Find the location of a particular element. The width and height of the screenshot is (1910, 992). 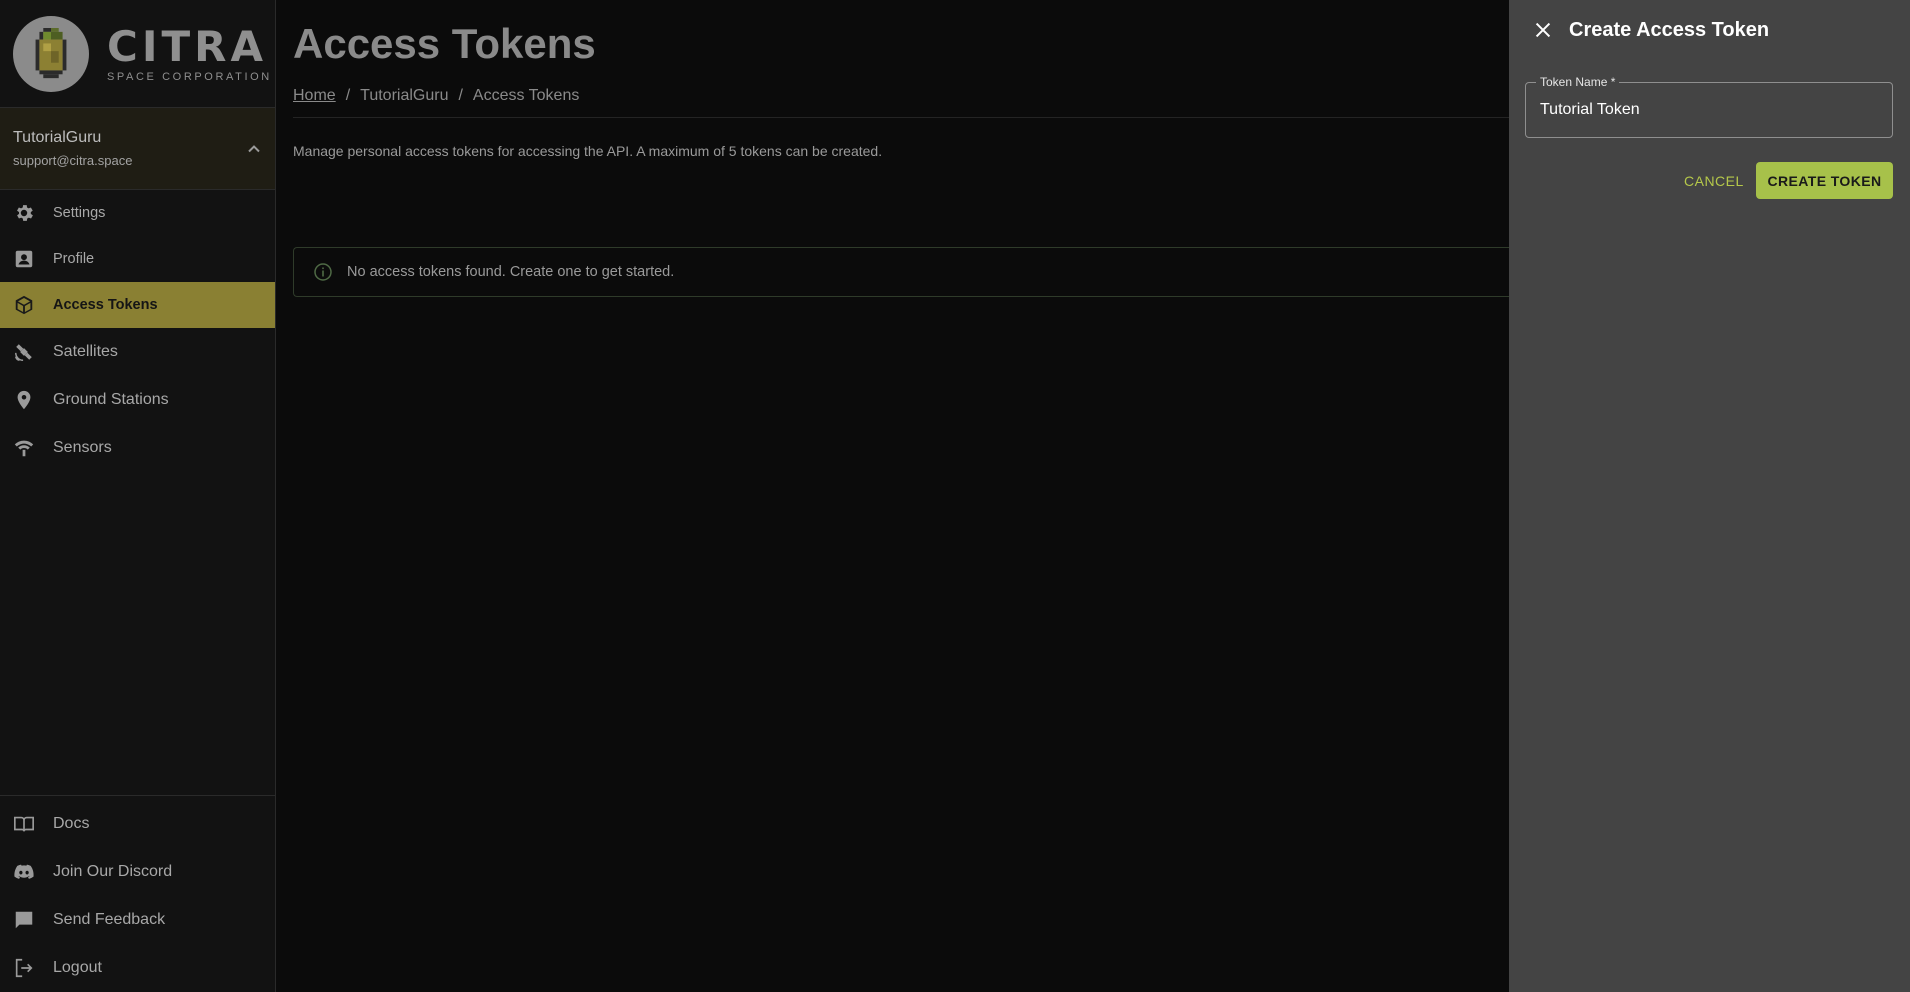

sidebar-item-settings: Settings is located at coordinates (137, 213).